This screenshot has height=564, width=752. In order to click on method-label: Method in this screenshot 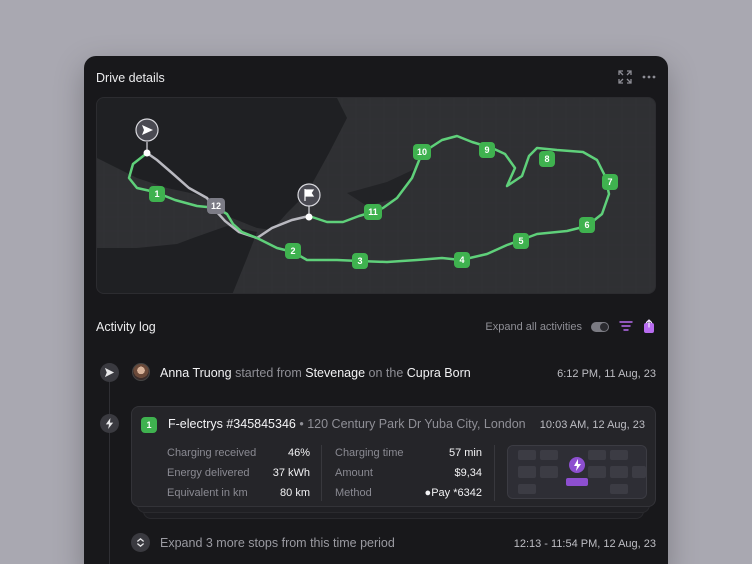, I will do `click(353, 493)`.